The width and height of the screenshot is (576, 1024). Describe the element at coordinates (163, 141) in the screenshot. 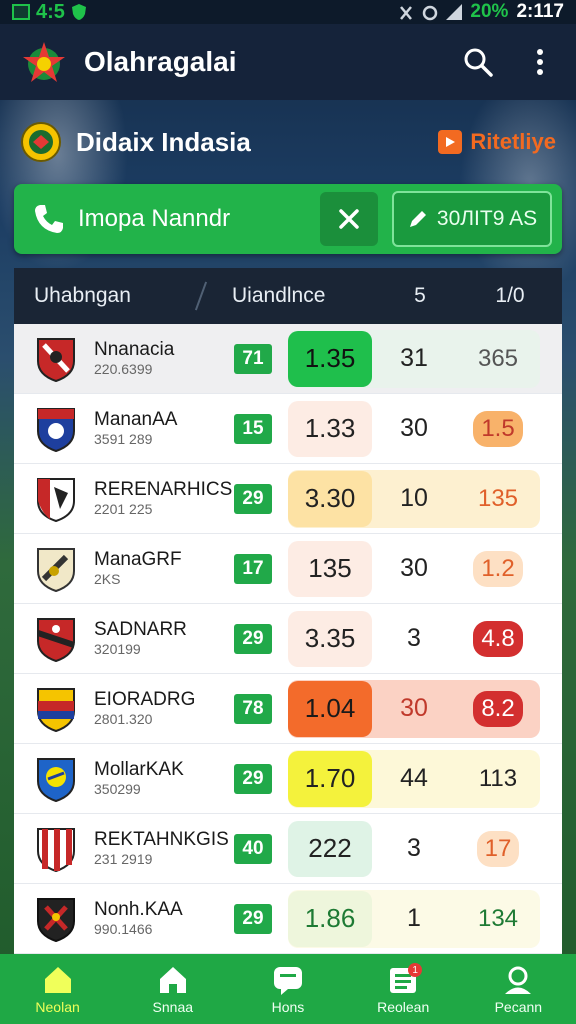

I see `league-name: Didaix Indasia` at that location.